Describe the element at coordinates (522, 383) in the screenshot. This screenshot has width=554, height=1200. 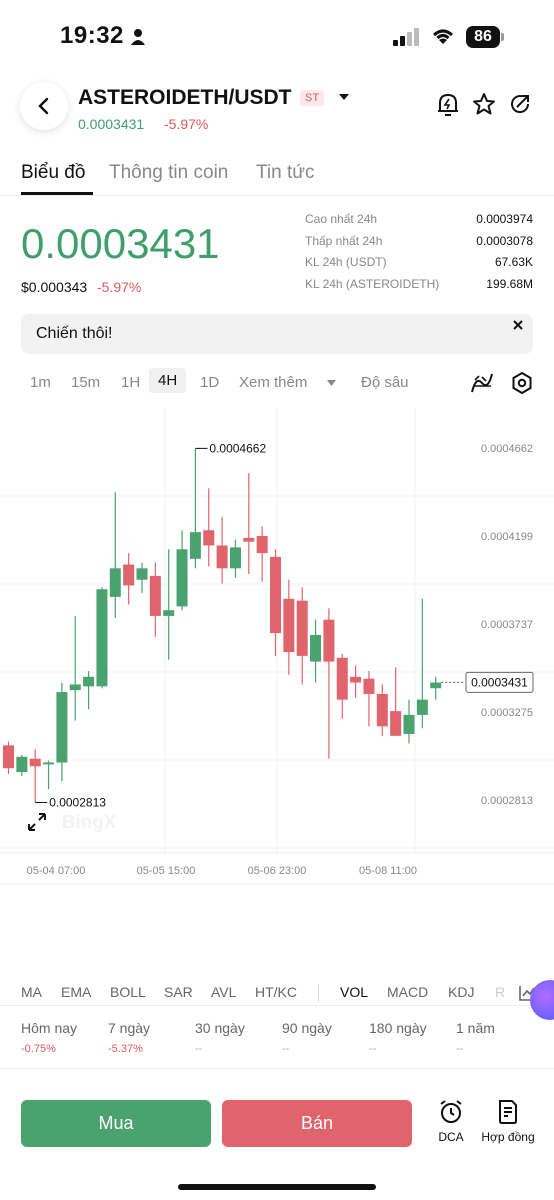
I see `chart-settings-icon` at that location.